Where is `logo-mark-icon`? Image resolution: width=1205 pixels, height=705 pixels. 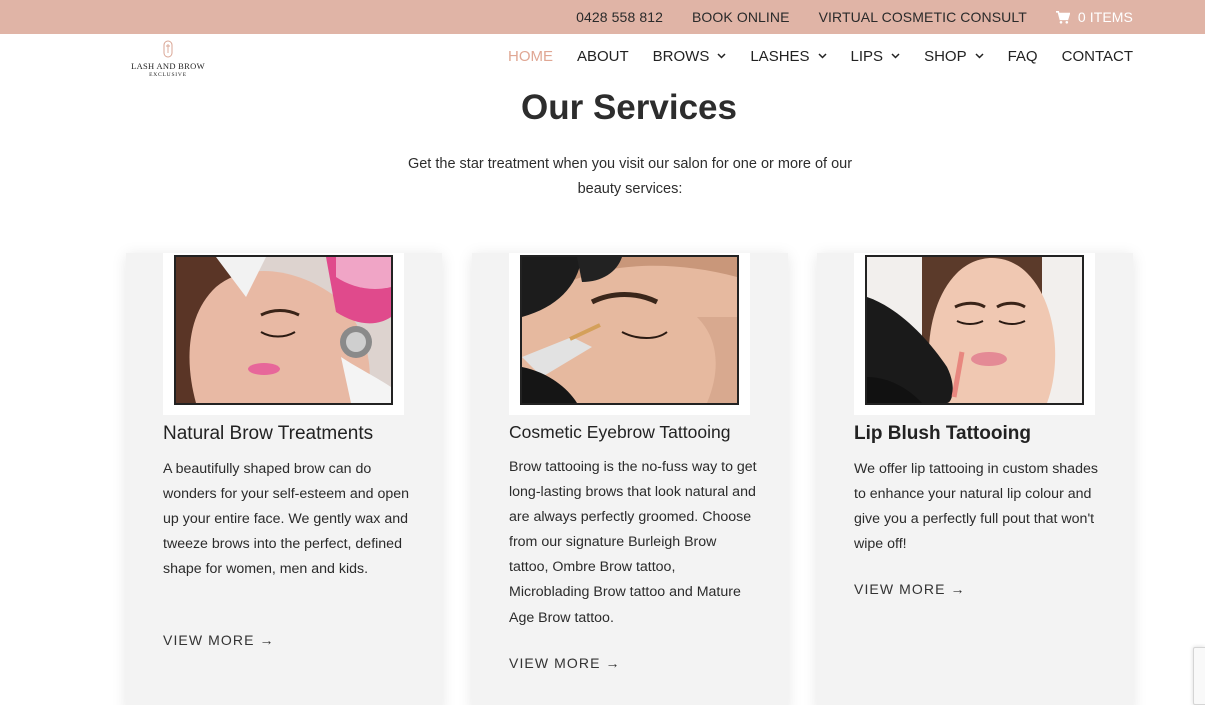
logo-mark-icon is located at coordinates (168, 49).